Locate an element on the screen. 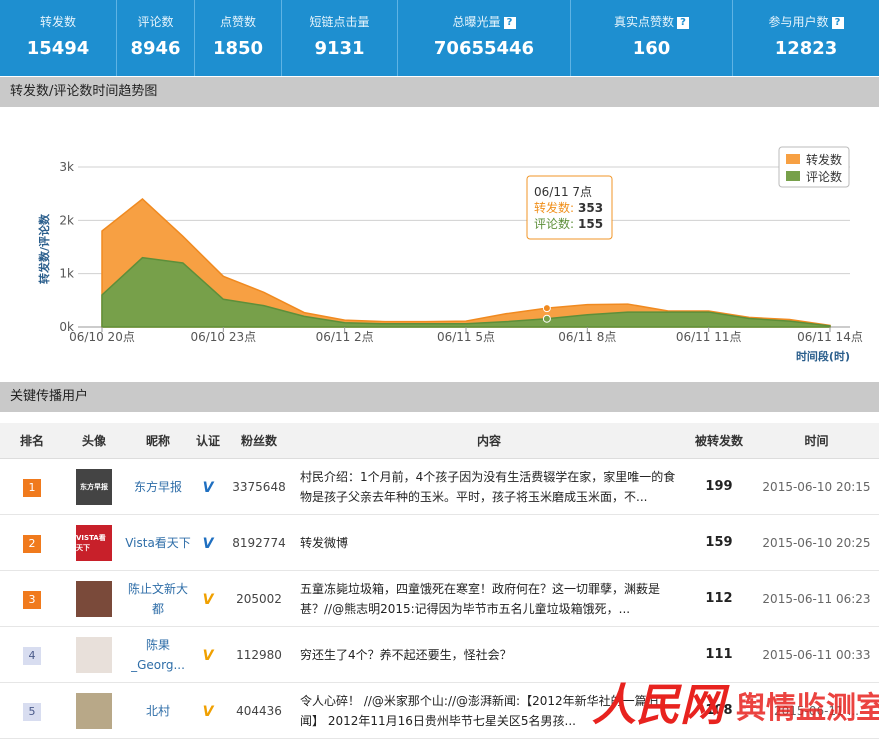 The image size is (879, 739). rank-badge: 5 is located at coordinates (32, 712).